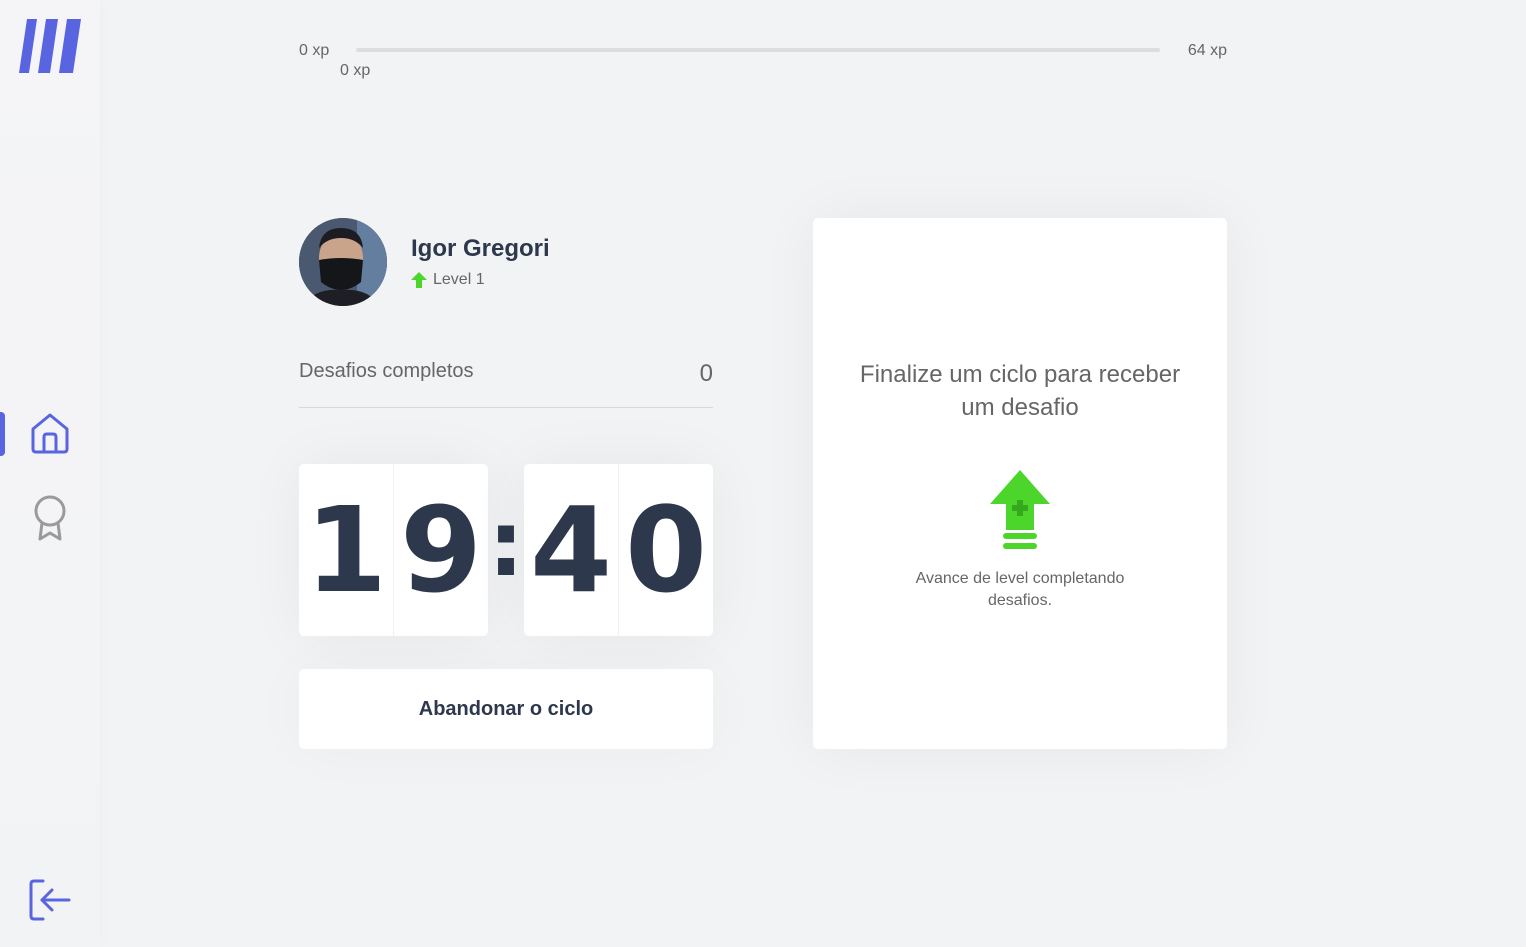 The image size is (1526, 947). I want to click on xp-min-label: 0 xp, so click(314, 50).